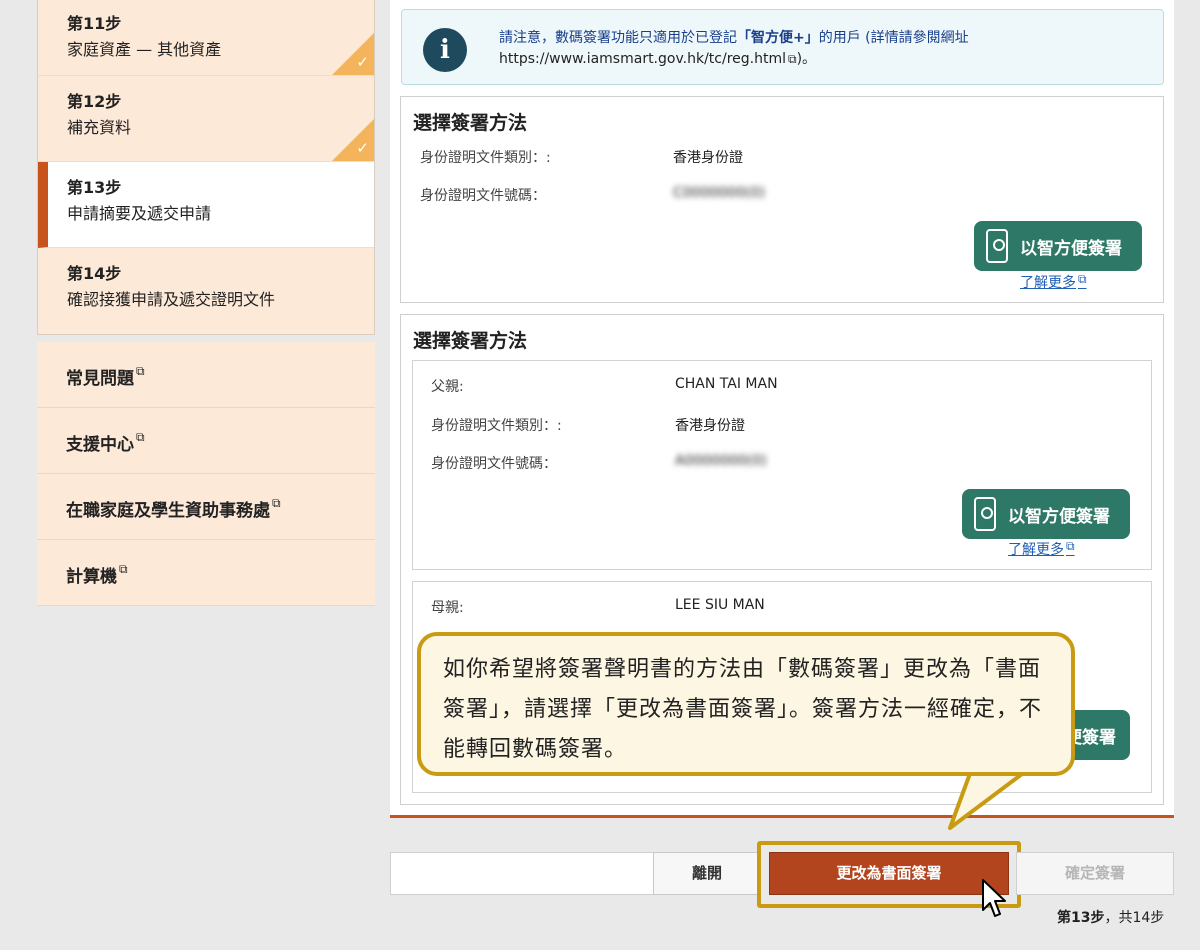 The width and height of the screenshot is (1200, 950). I want to click on step-item-12: 第12步 補充資料 ✓, so click(206, 119).